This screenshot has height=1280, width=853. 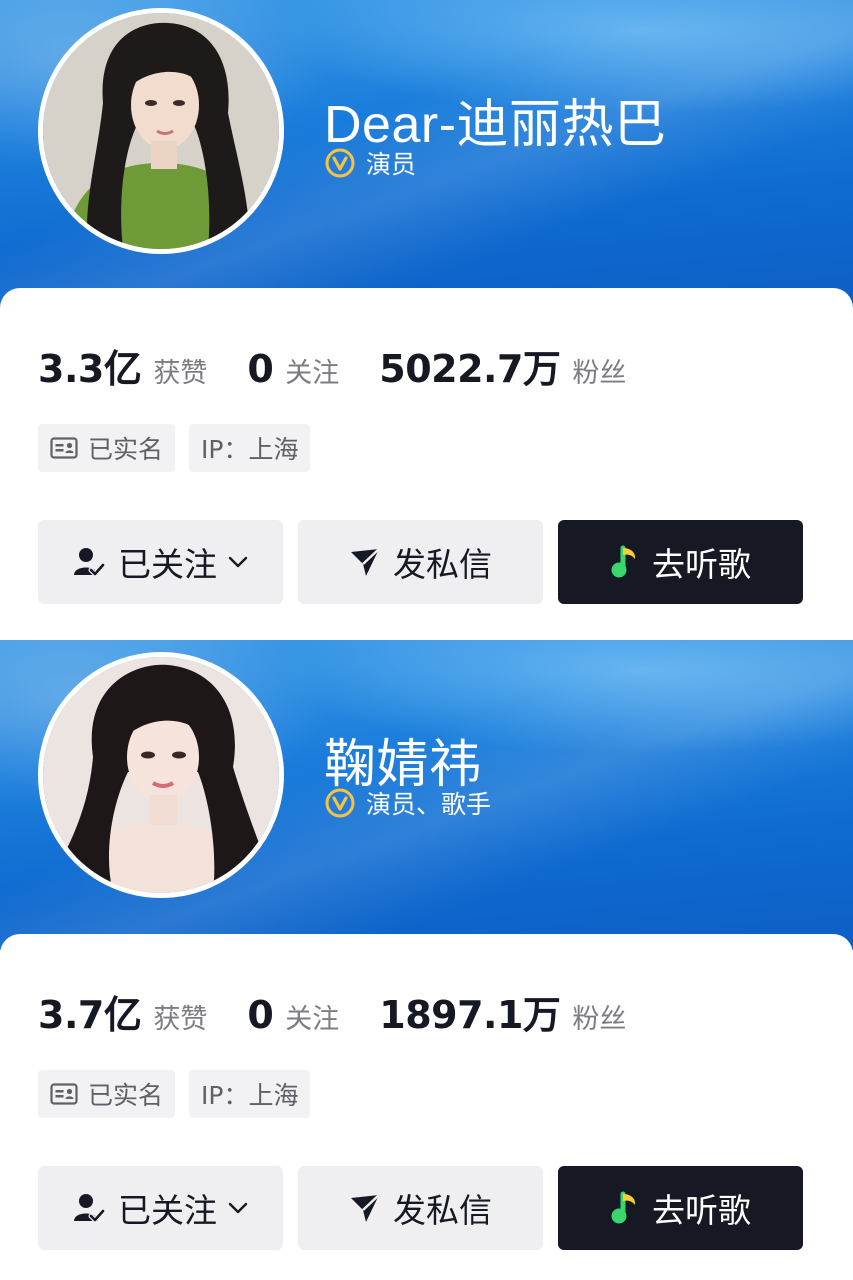 I want to click on certification-text: 演员, so click(x=391, y=164).